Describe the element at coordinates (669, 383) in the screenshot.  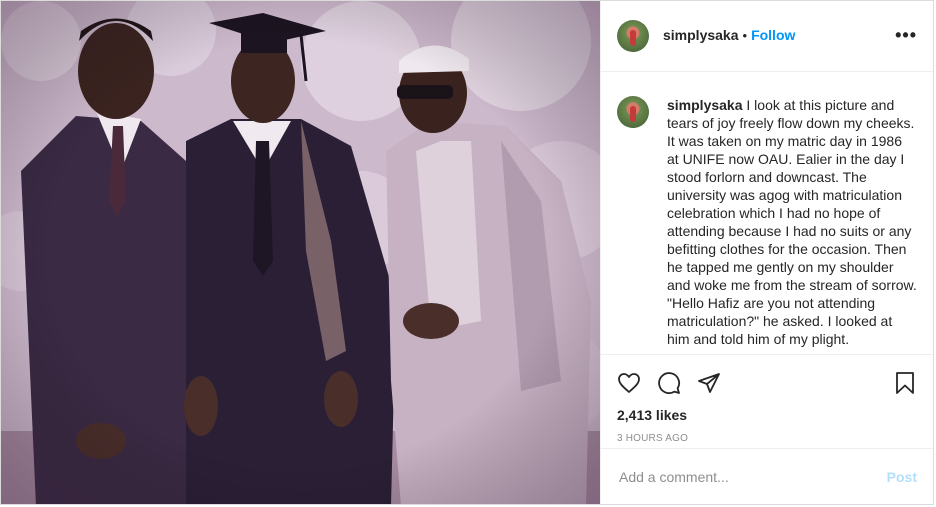
I see `comment-icon` at that location.